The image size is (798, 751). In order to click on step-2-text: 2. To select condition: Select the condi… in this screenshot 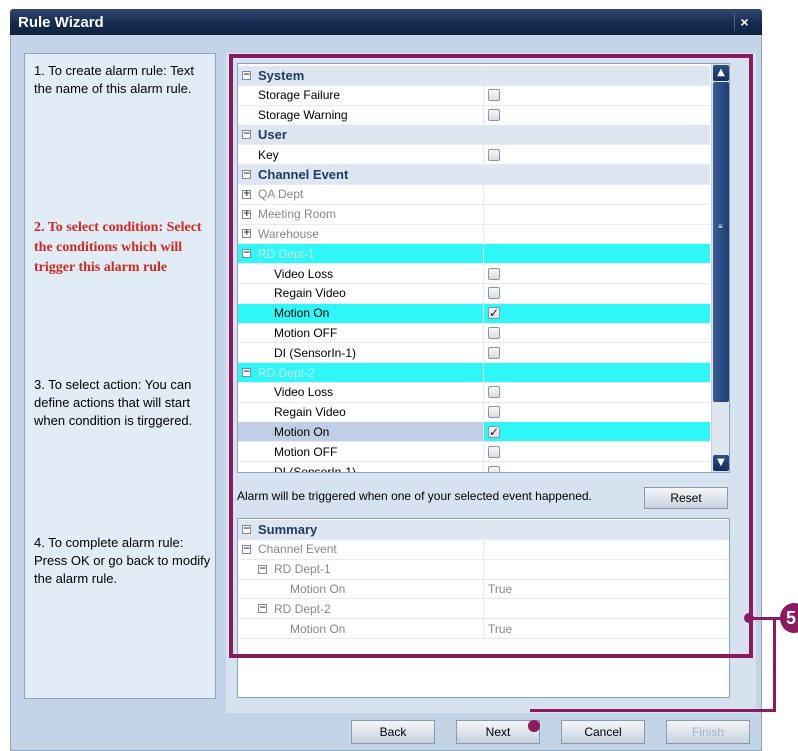, I will do `click(118, 247)`.